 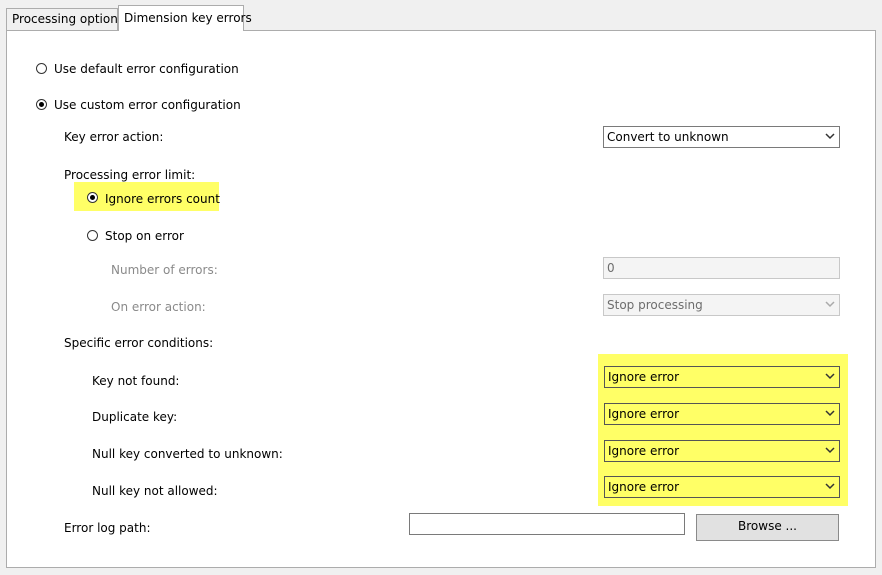 I want to click on tab-label: Processing options, so click(x=68, y=19).